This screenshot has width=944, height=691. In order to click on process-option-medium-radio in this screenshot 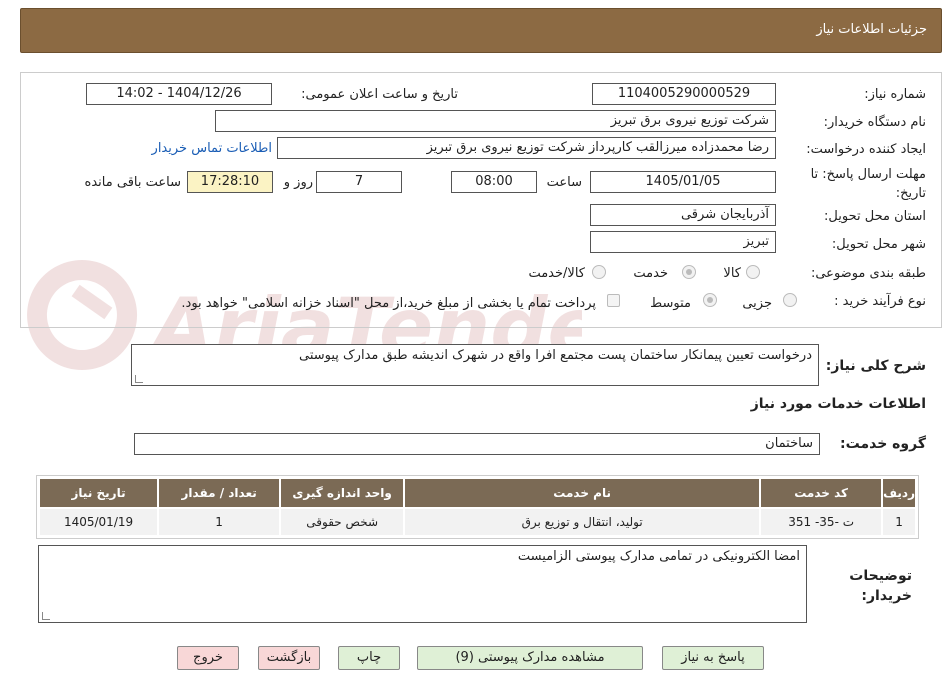, I will do `click(710, 300)`.